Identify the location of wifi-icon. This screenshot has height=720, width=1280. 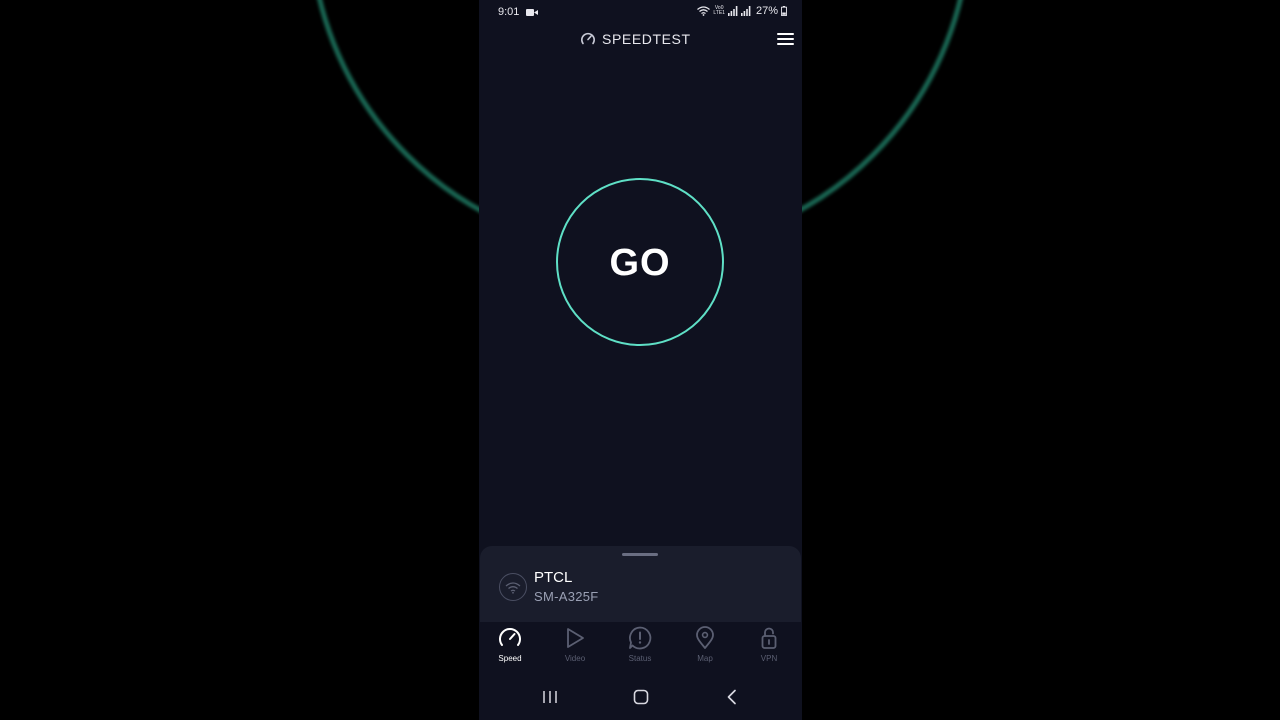
(513, 587).